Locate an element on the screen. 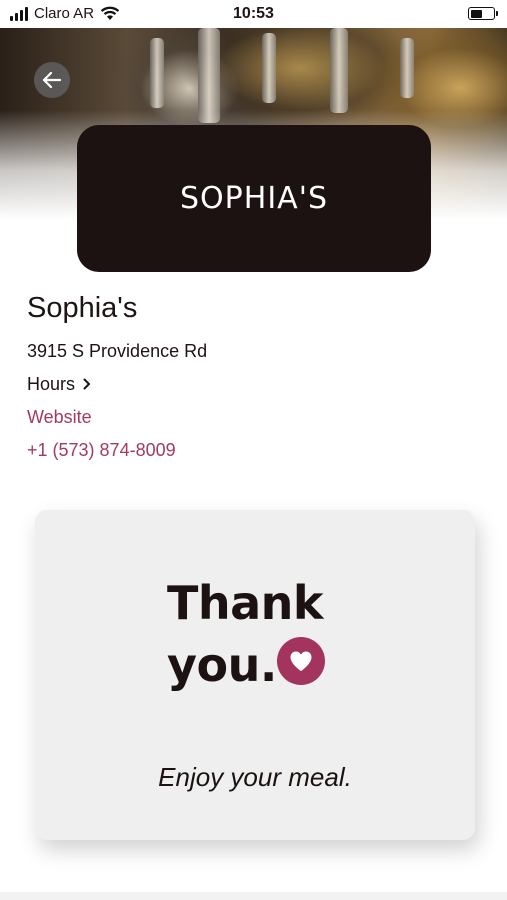 The image size is (507, 900). status-time: 10:53 is located at coordinates (253, 13).